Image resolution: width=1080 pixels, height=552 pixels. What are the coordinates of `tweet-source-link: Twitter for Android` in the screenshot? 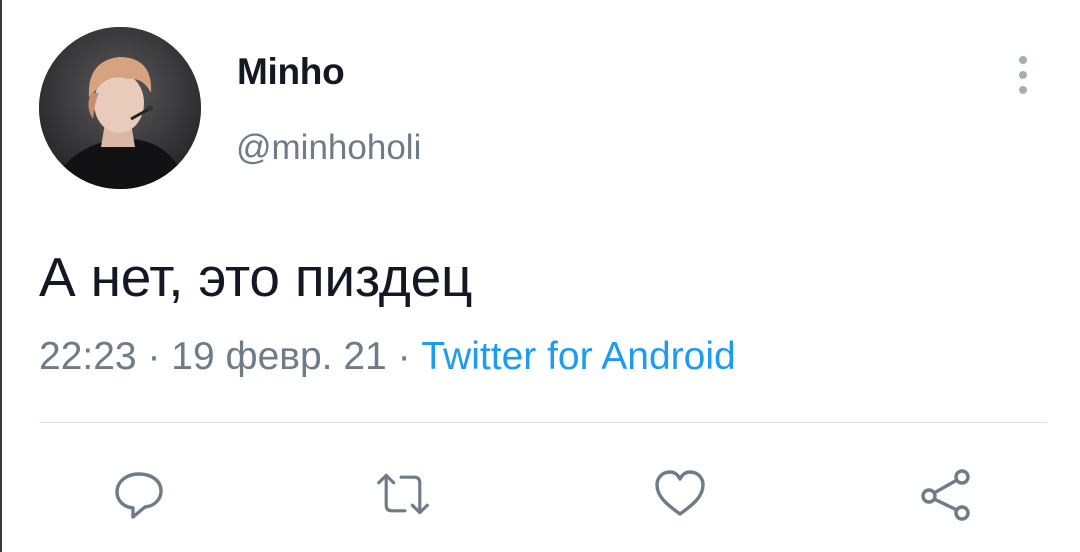 It's located at (578, 356).